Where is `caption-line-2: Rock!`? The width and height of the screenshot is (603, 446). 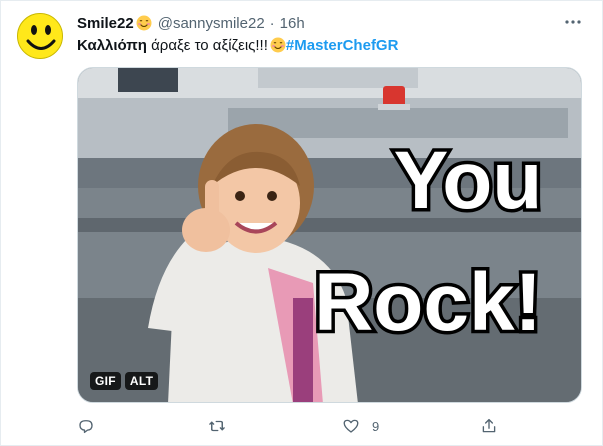 caption-line-2: Rock! is located at coordinates (428, 302).